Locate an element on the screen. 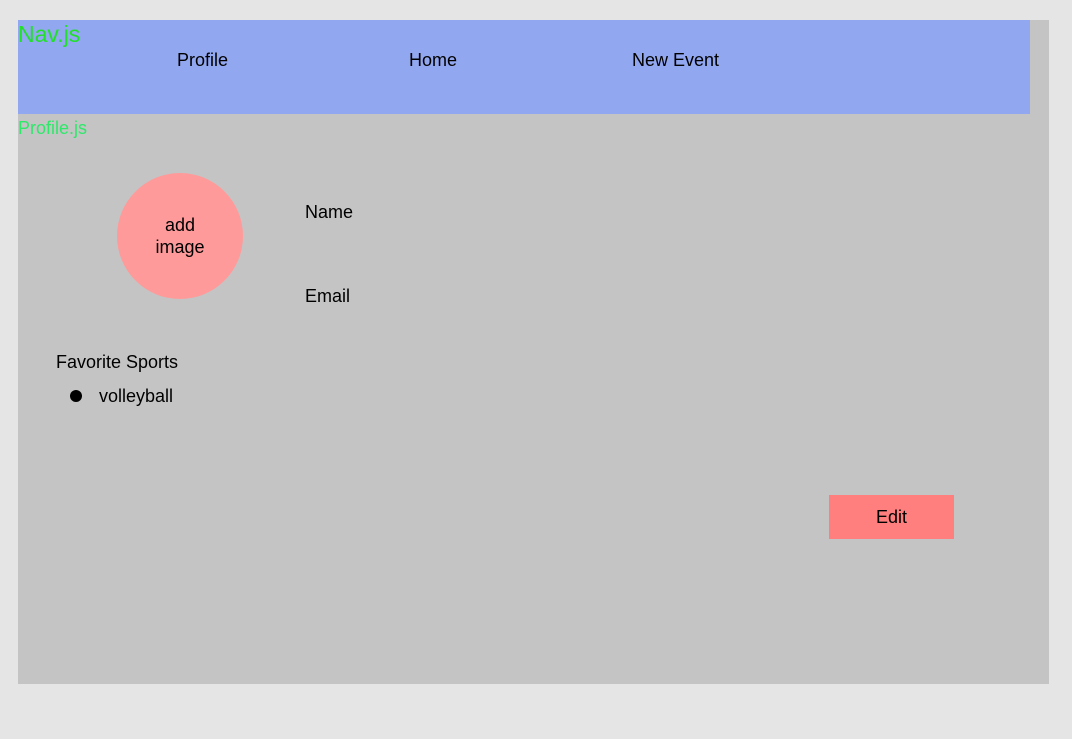  add-image-avatar: add image is located at coordinates (180, 236).